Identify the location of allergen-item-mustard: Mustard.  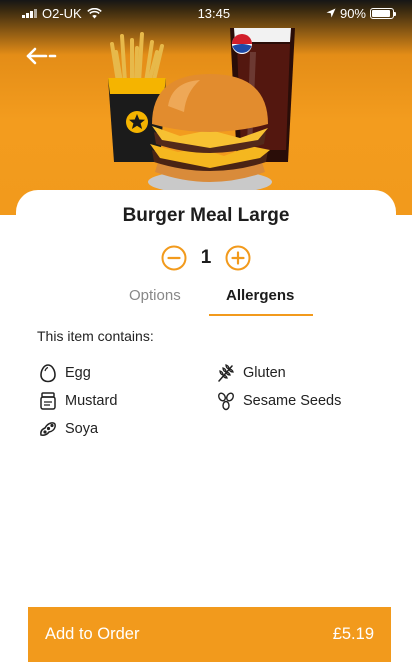
(77, 401).